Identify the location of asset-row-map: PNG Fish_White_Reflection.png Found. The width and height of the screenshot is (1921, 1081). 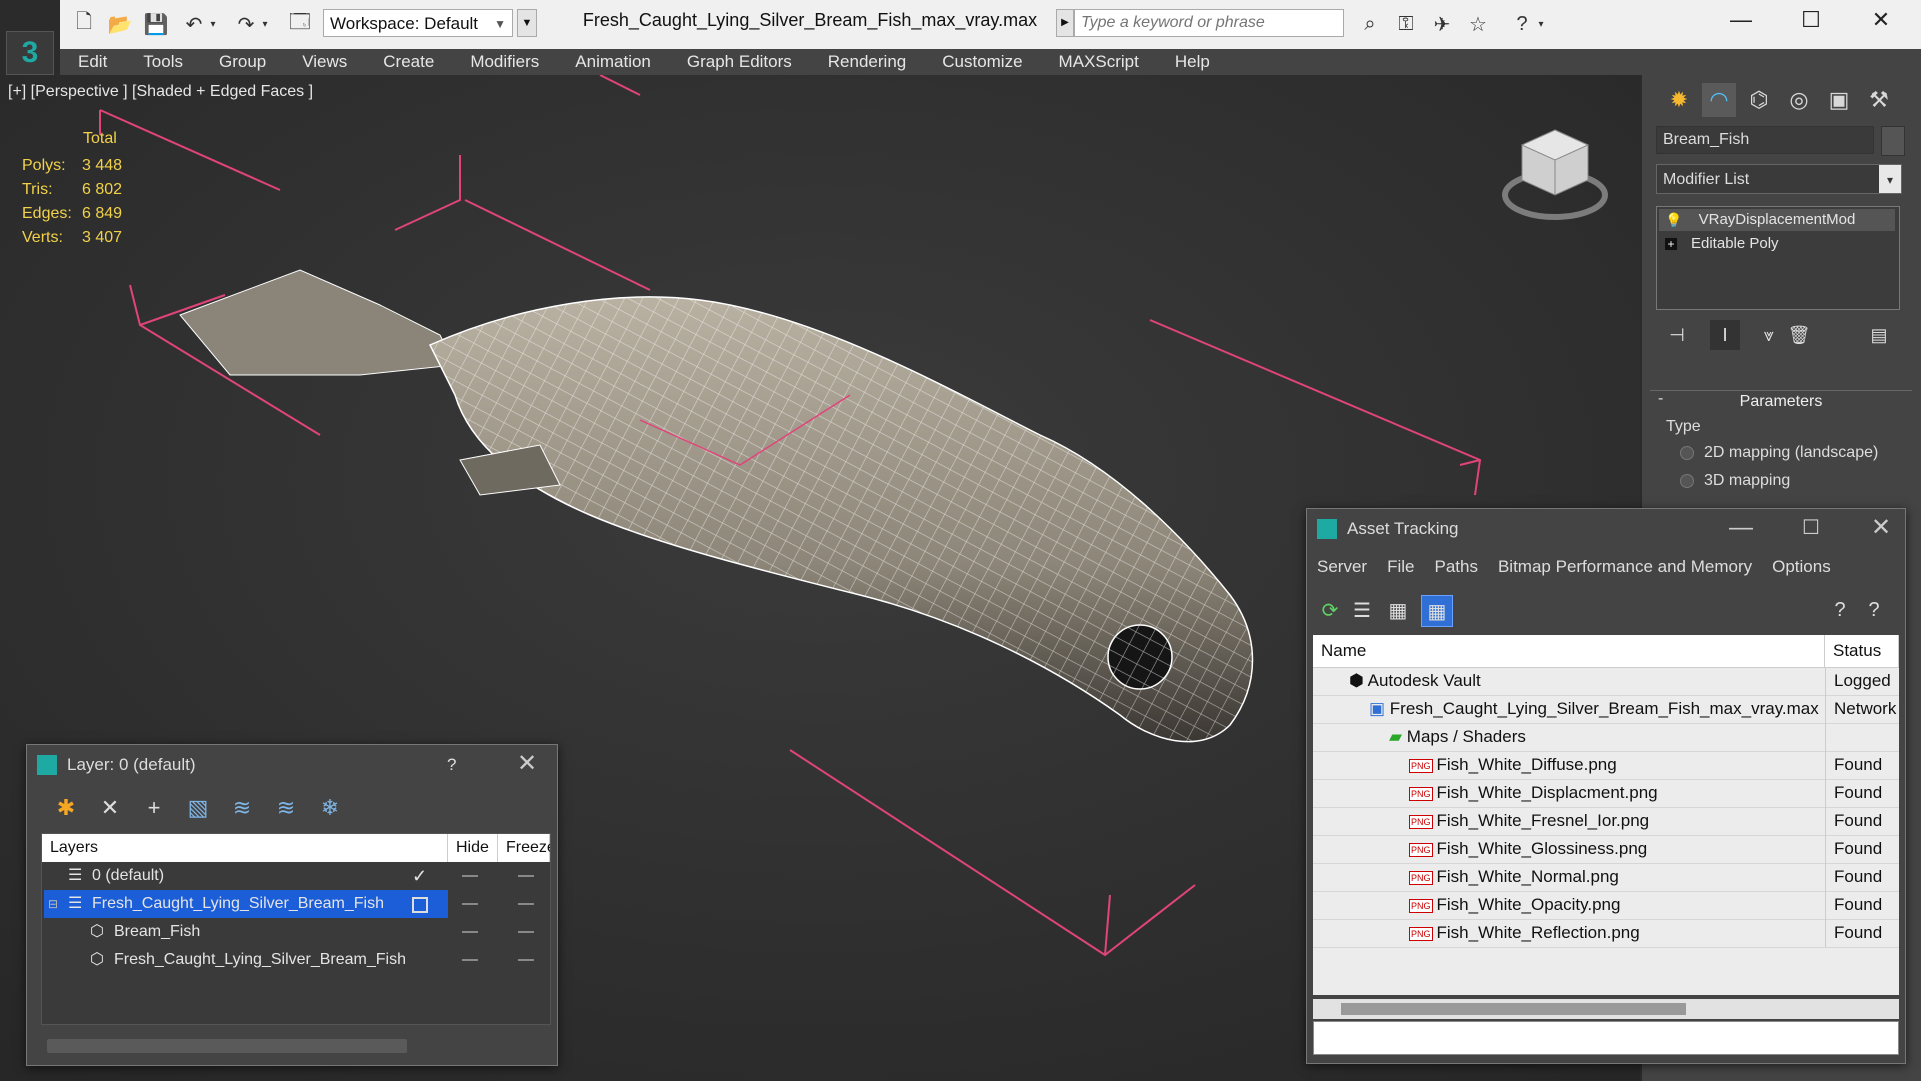
(1606, 933).